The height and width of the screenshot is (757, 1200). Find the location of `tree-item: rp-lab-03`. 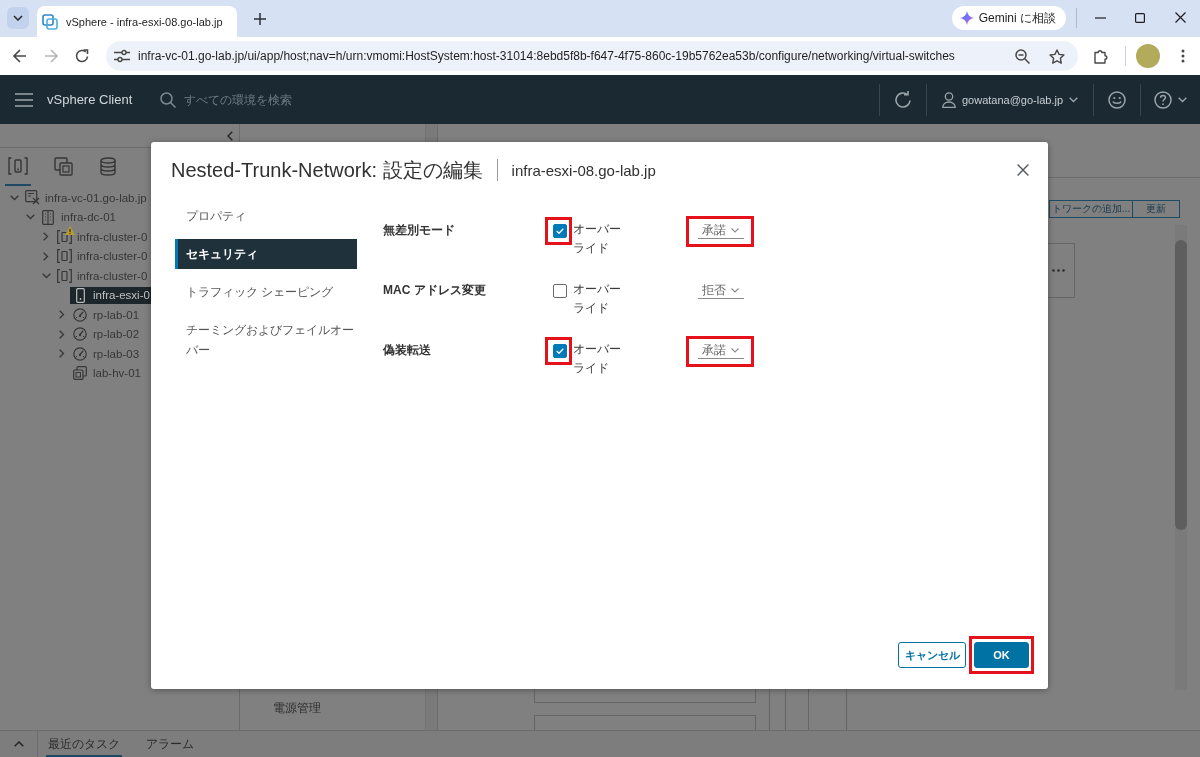

tree-item: rp-lab-03 is located at coordinates (105, 354).